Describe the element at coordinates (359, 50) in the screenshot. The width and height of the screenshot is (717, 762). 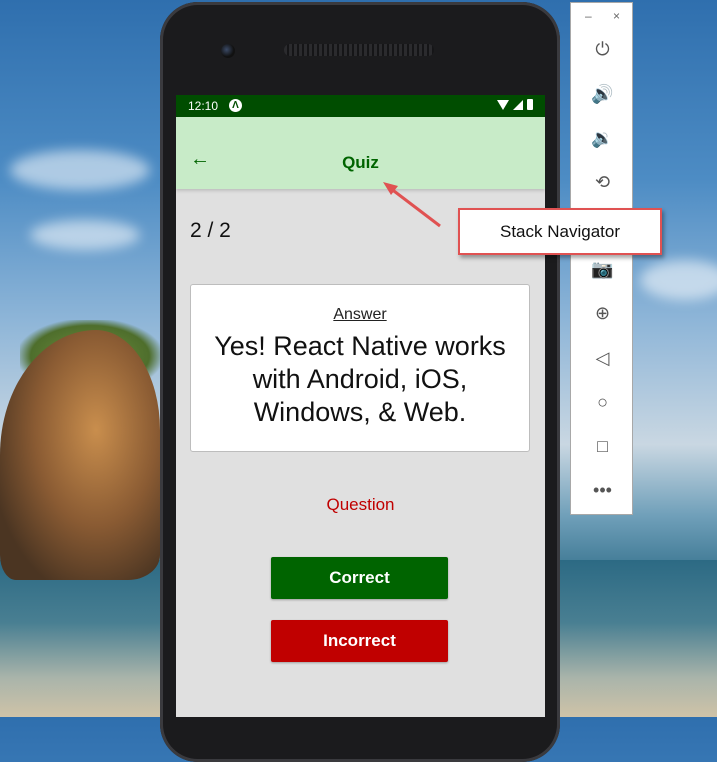
I see `speaker-grille` at that location.